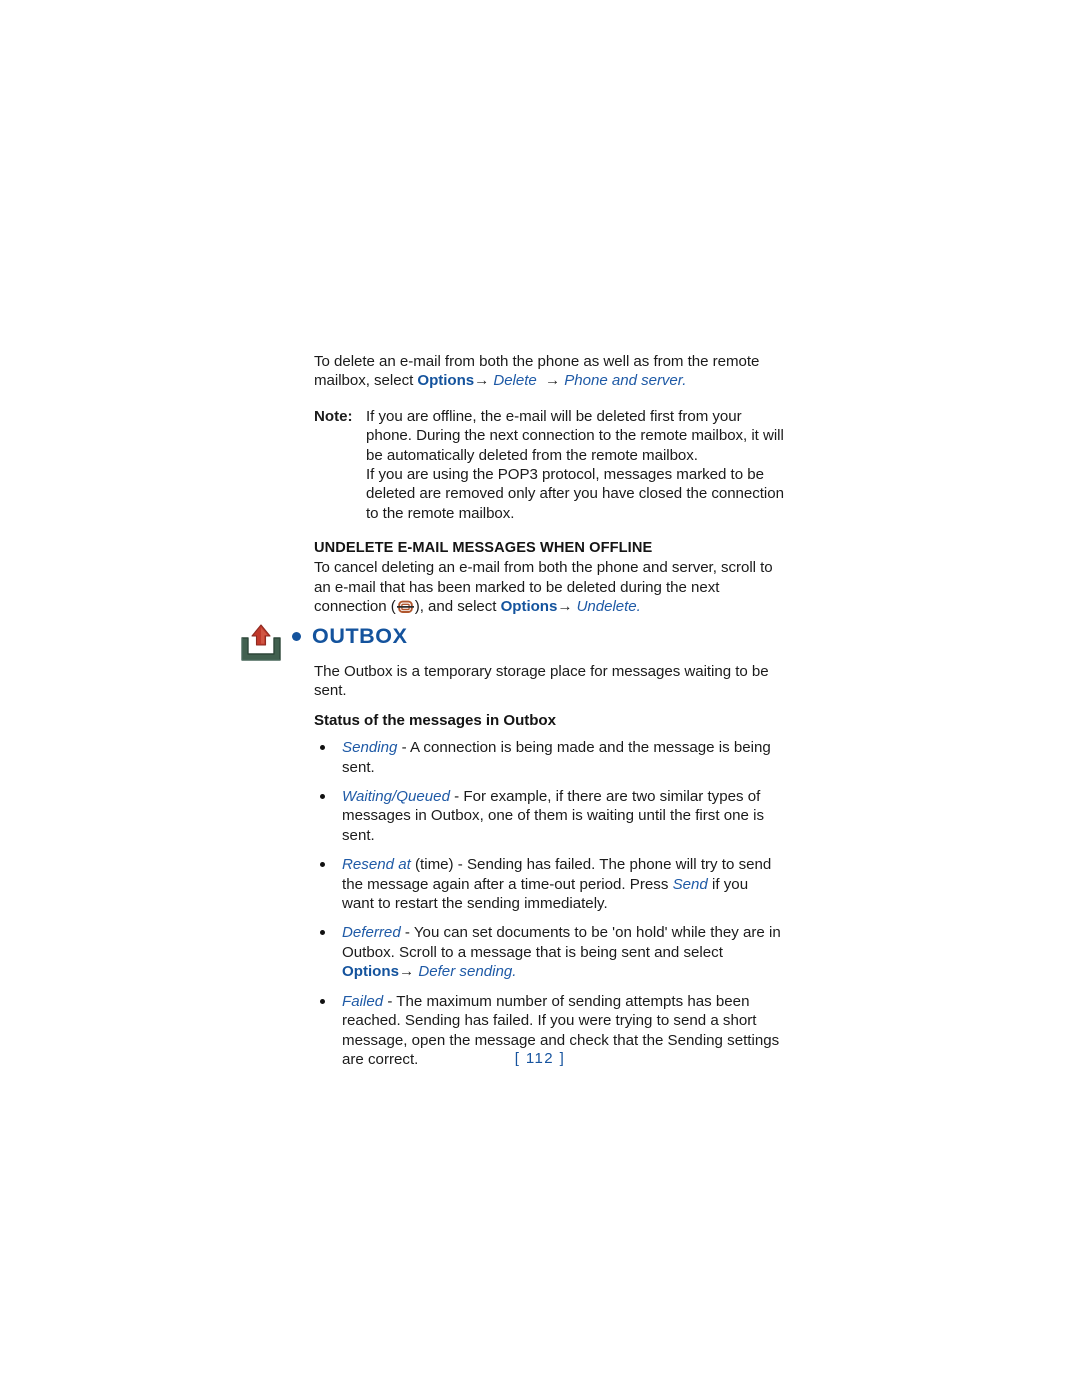 The image size is (1080, 1397). Describe the element at coordinates (435, 720) in the screenshot. I see `outbox-status-heading: Status of the messages in Outbox` at that location.